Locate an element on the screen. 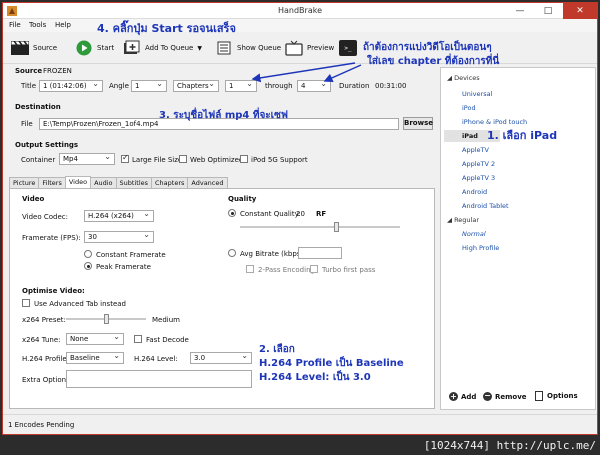 The height and width of the screenshot is (455, 600). arrow-to-chapter-start is located at coordinates (303, 72).